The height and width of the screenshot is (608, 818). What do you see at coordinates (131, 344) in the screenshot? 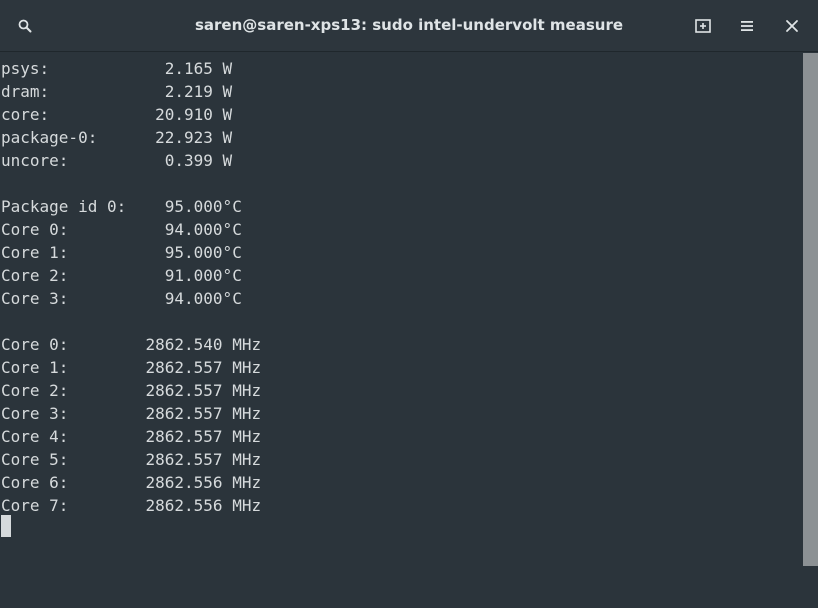
I see `output-line-core0-freq: Core 0: 2862.540 MHz` at bounding box center [131, 344].